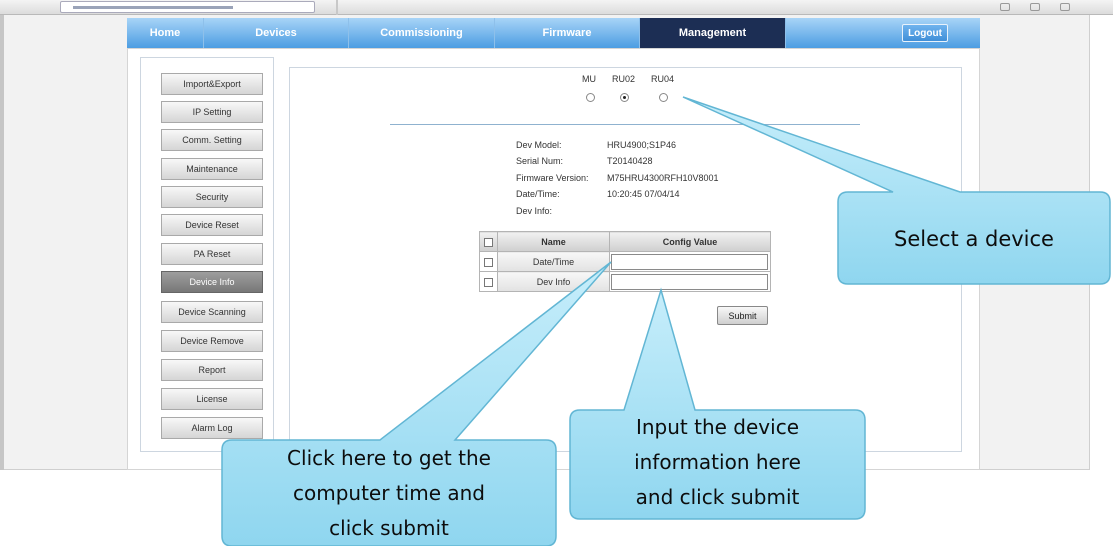 The height and width of the screenshot is (546, 1113). I want to click on input-info-line-2: information here, so click(717, 462).